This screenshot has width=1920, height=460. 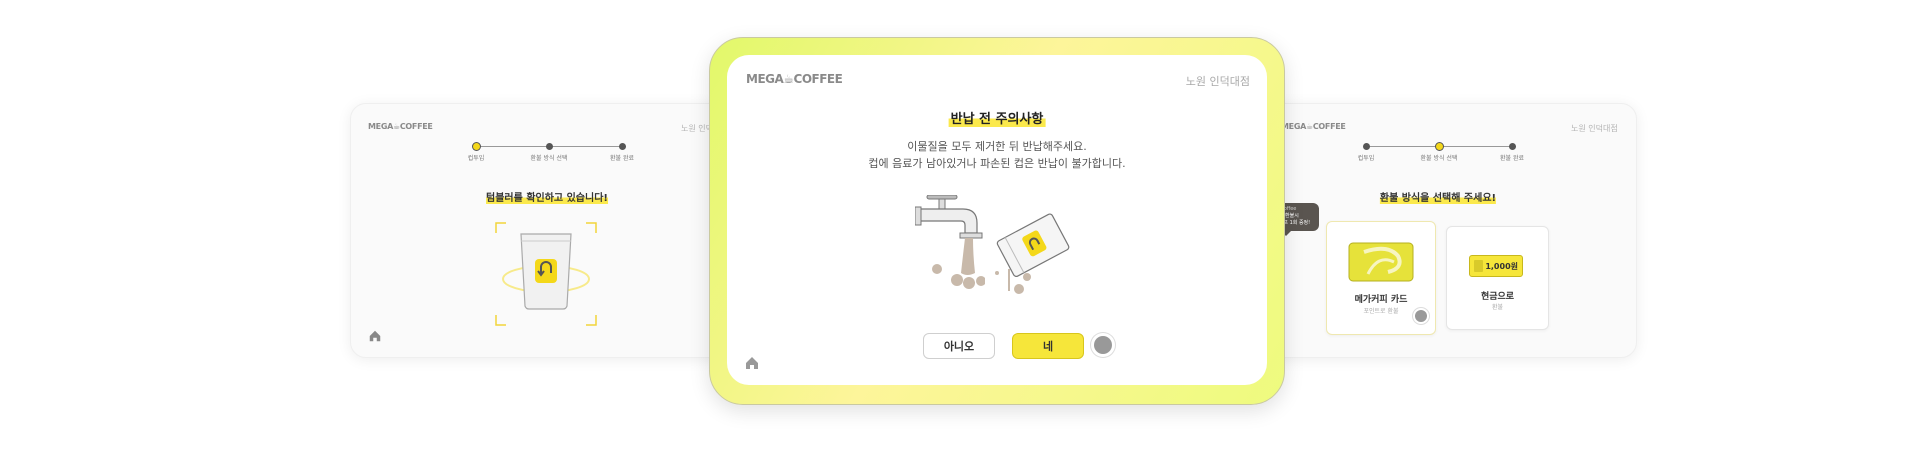 What do you see at coordinates (1497, 297) in the screenshot?
I see `cash-option-title: 현금으로` at bounding box center [1497, 297].